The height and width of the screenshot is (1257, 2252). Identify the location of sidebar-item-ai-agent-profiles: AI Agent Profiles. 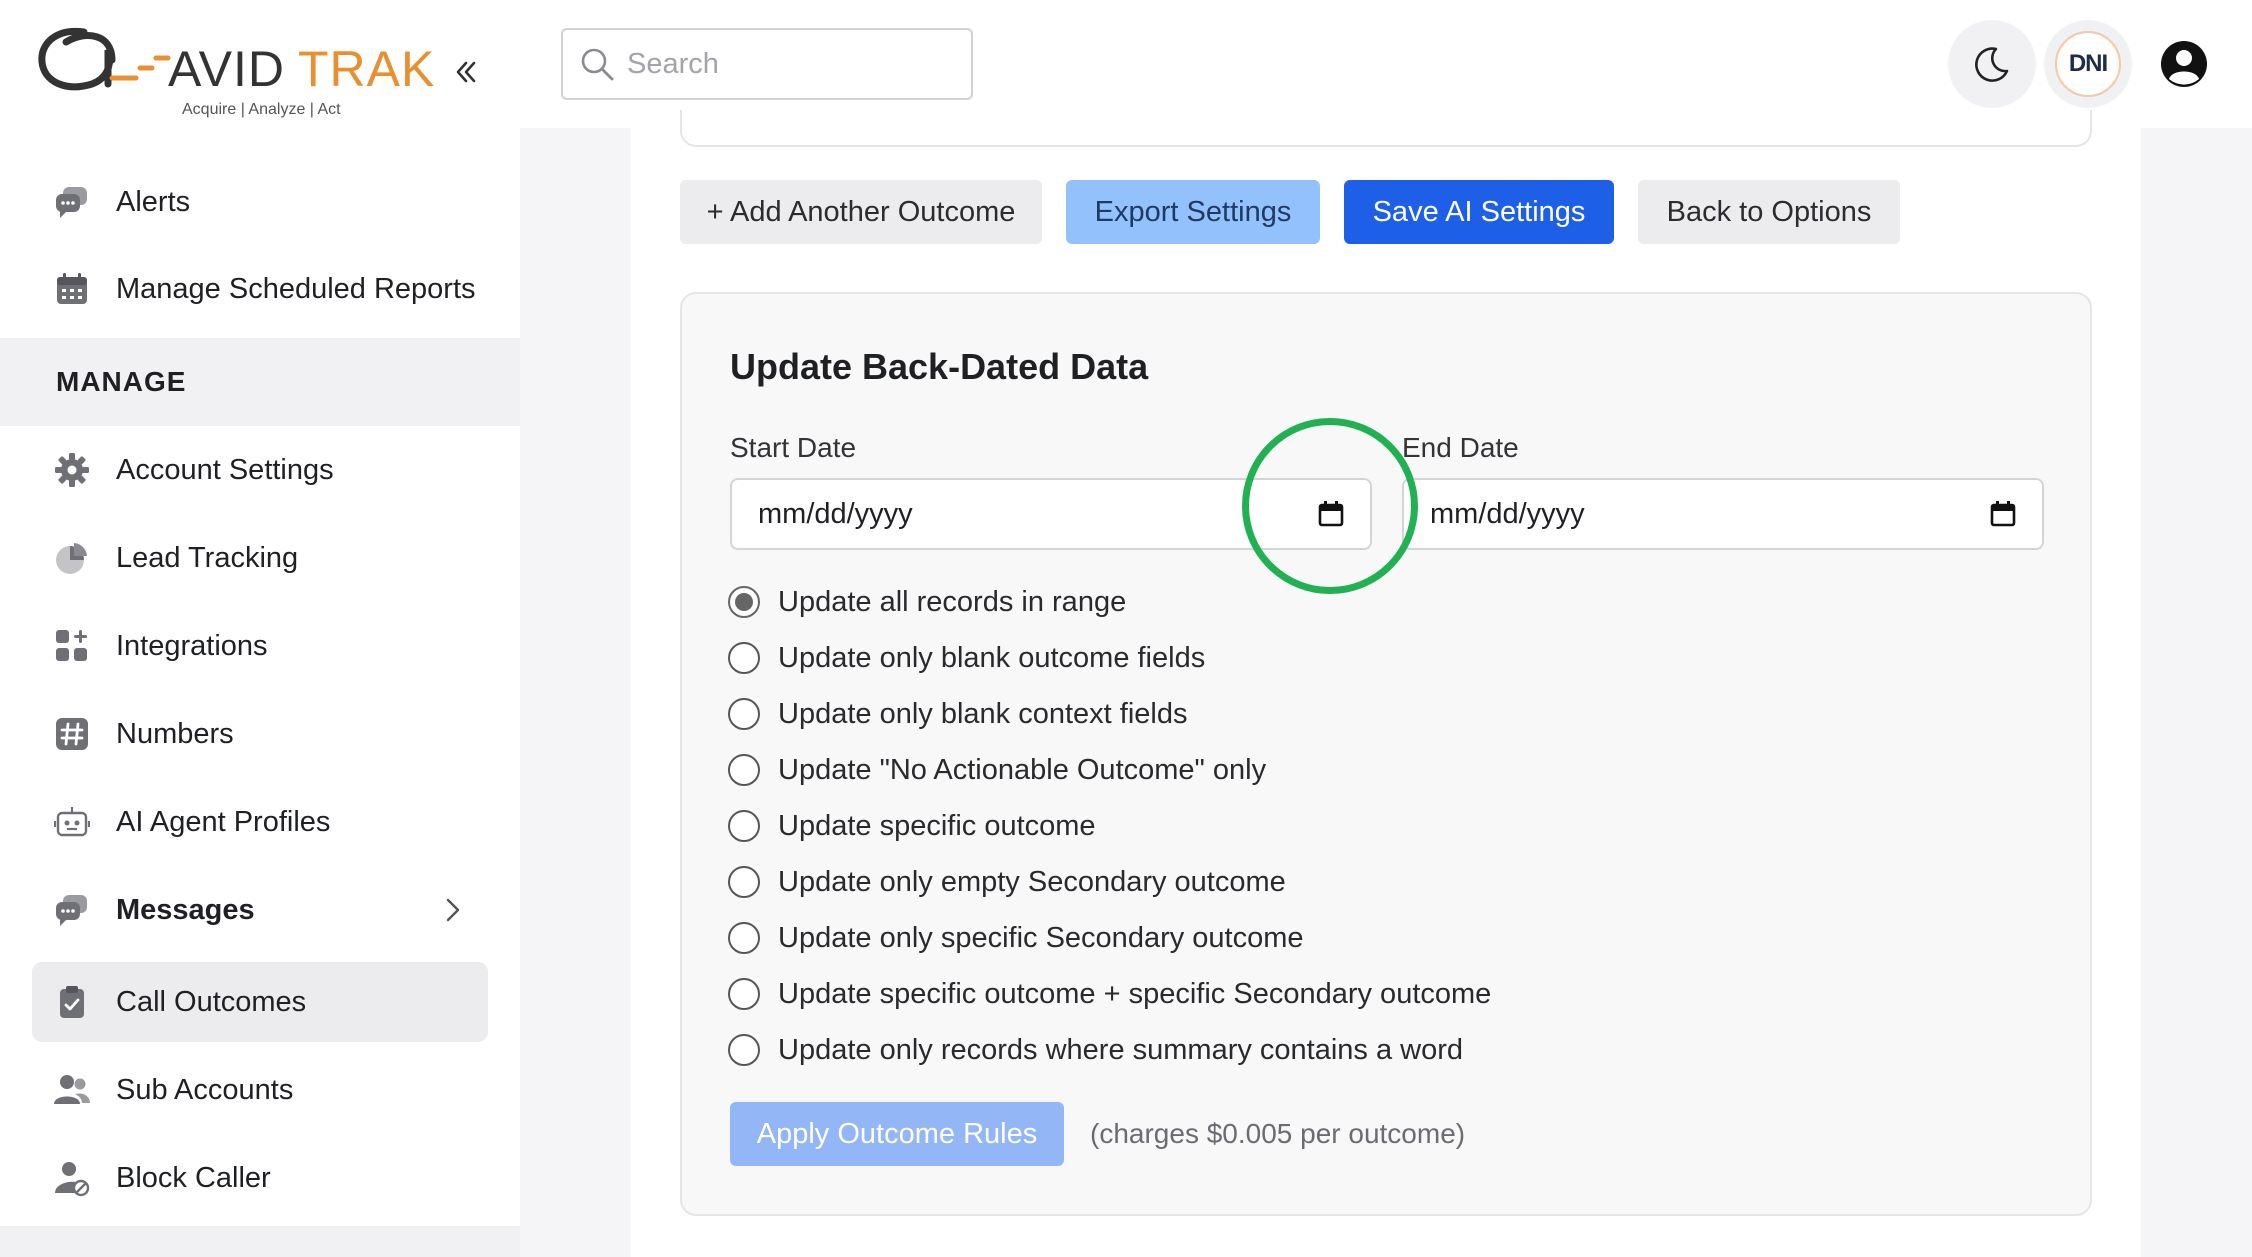
(260, 822).